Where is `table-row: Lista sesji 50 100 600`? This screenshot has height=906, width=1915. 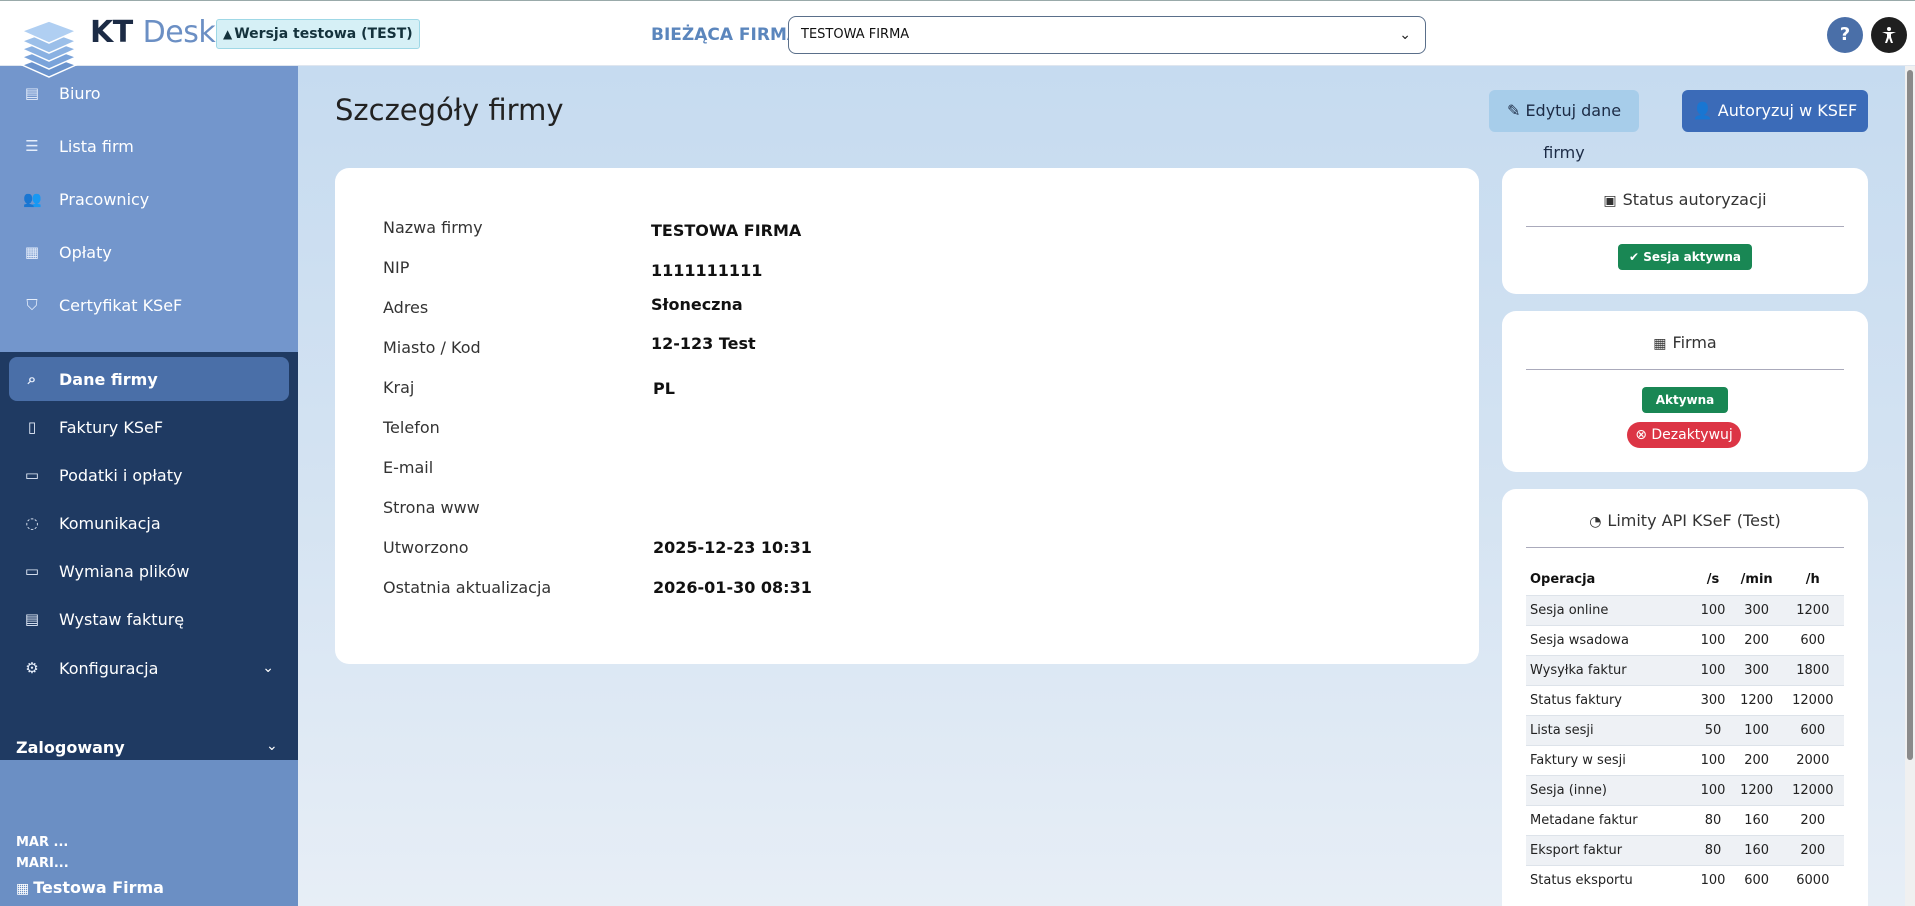 table-row: Lista sesji 50 100 600 is located at coordinates (1685, 729).